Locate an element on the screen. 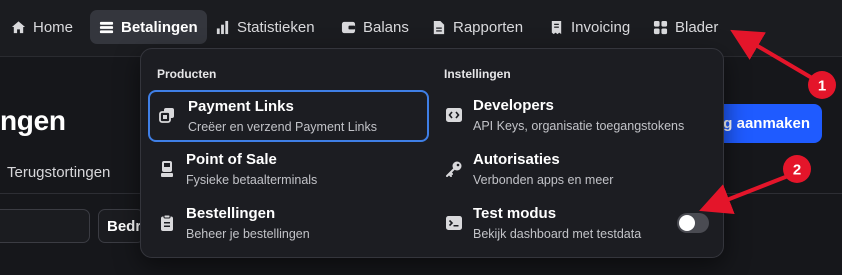 Image resolution: width=842 pixels, height=275 pixels. nav-balans: Balans is located at coordinates (375, 27).